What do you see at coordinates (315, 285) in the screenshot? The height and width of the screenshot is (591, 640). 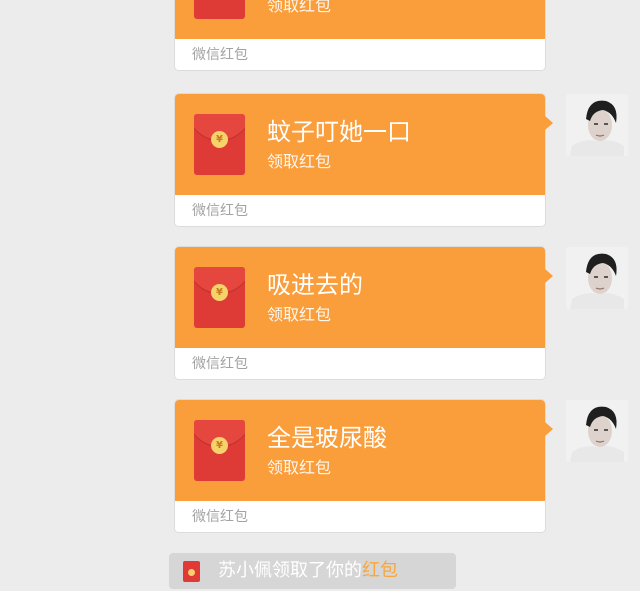 I see `red-packet-title: 吸进去的` at bounding box center [315, 285].